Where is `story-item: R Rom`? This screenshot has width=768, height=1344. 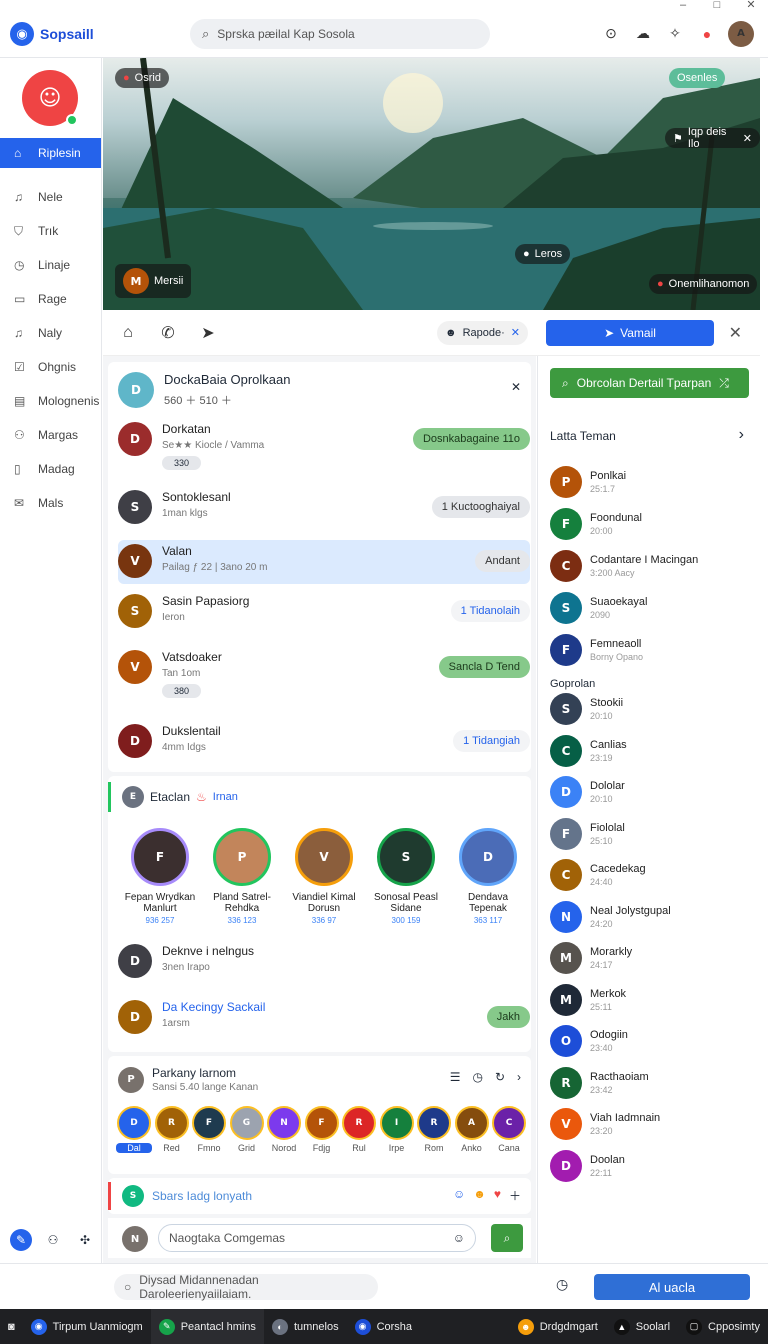
story-item: R Rom is located at coordinates (434, 1129).